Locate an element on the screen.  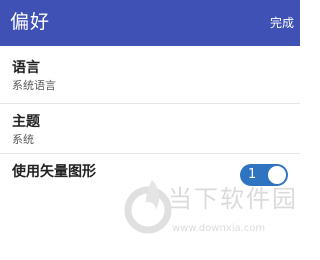
pref-theme-title: 主题 is located at coordinates (26, 122).